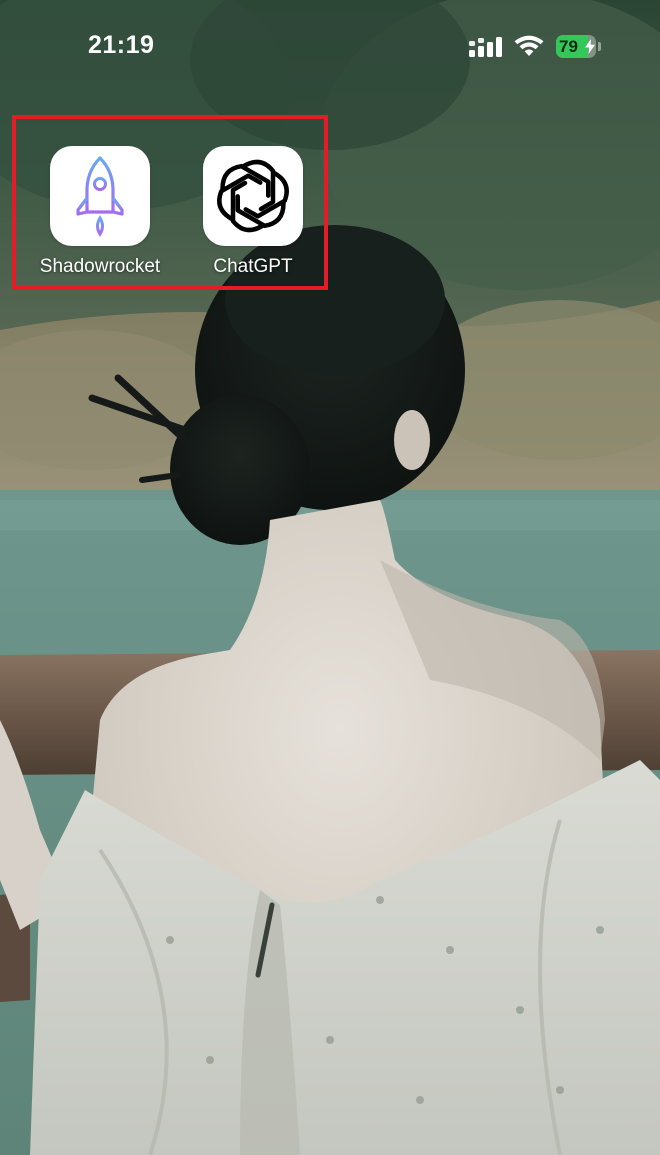 The image size is (660, 1155). Describe the element at coordinates (330, 45) in the screenshot. I see `status-bar: 21:19 79` at that location.